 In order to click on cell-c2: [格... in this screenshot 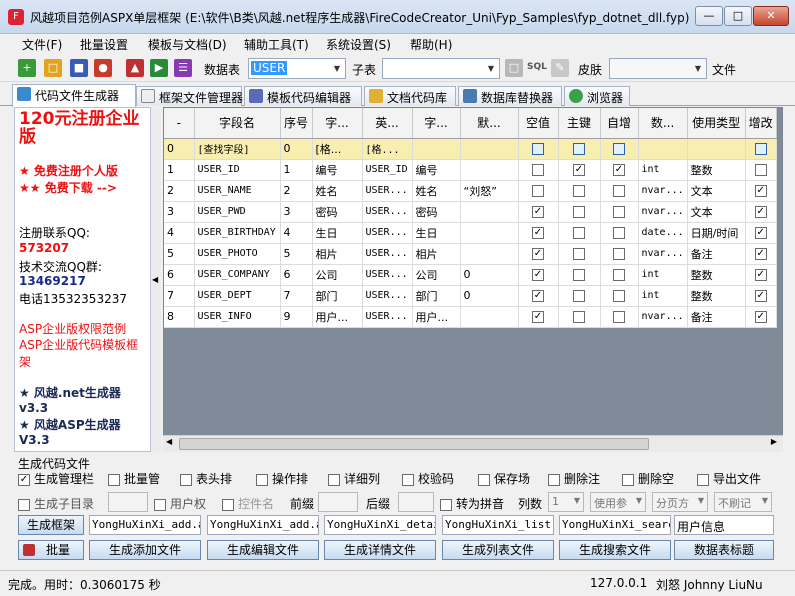, I will do `click(387, 149)`.